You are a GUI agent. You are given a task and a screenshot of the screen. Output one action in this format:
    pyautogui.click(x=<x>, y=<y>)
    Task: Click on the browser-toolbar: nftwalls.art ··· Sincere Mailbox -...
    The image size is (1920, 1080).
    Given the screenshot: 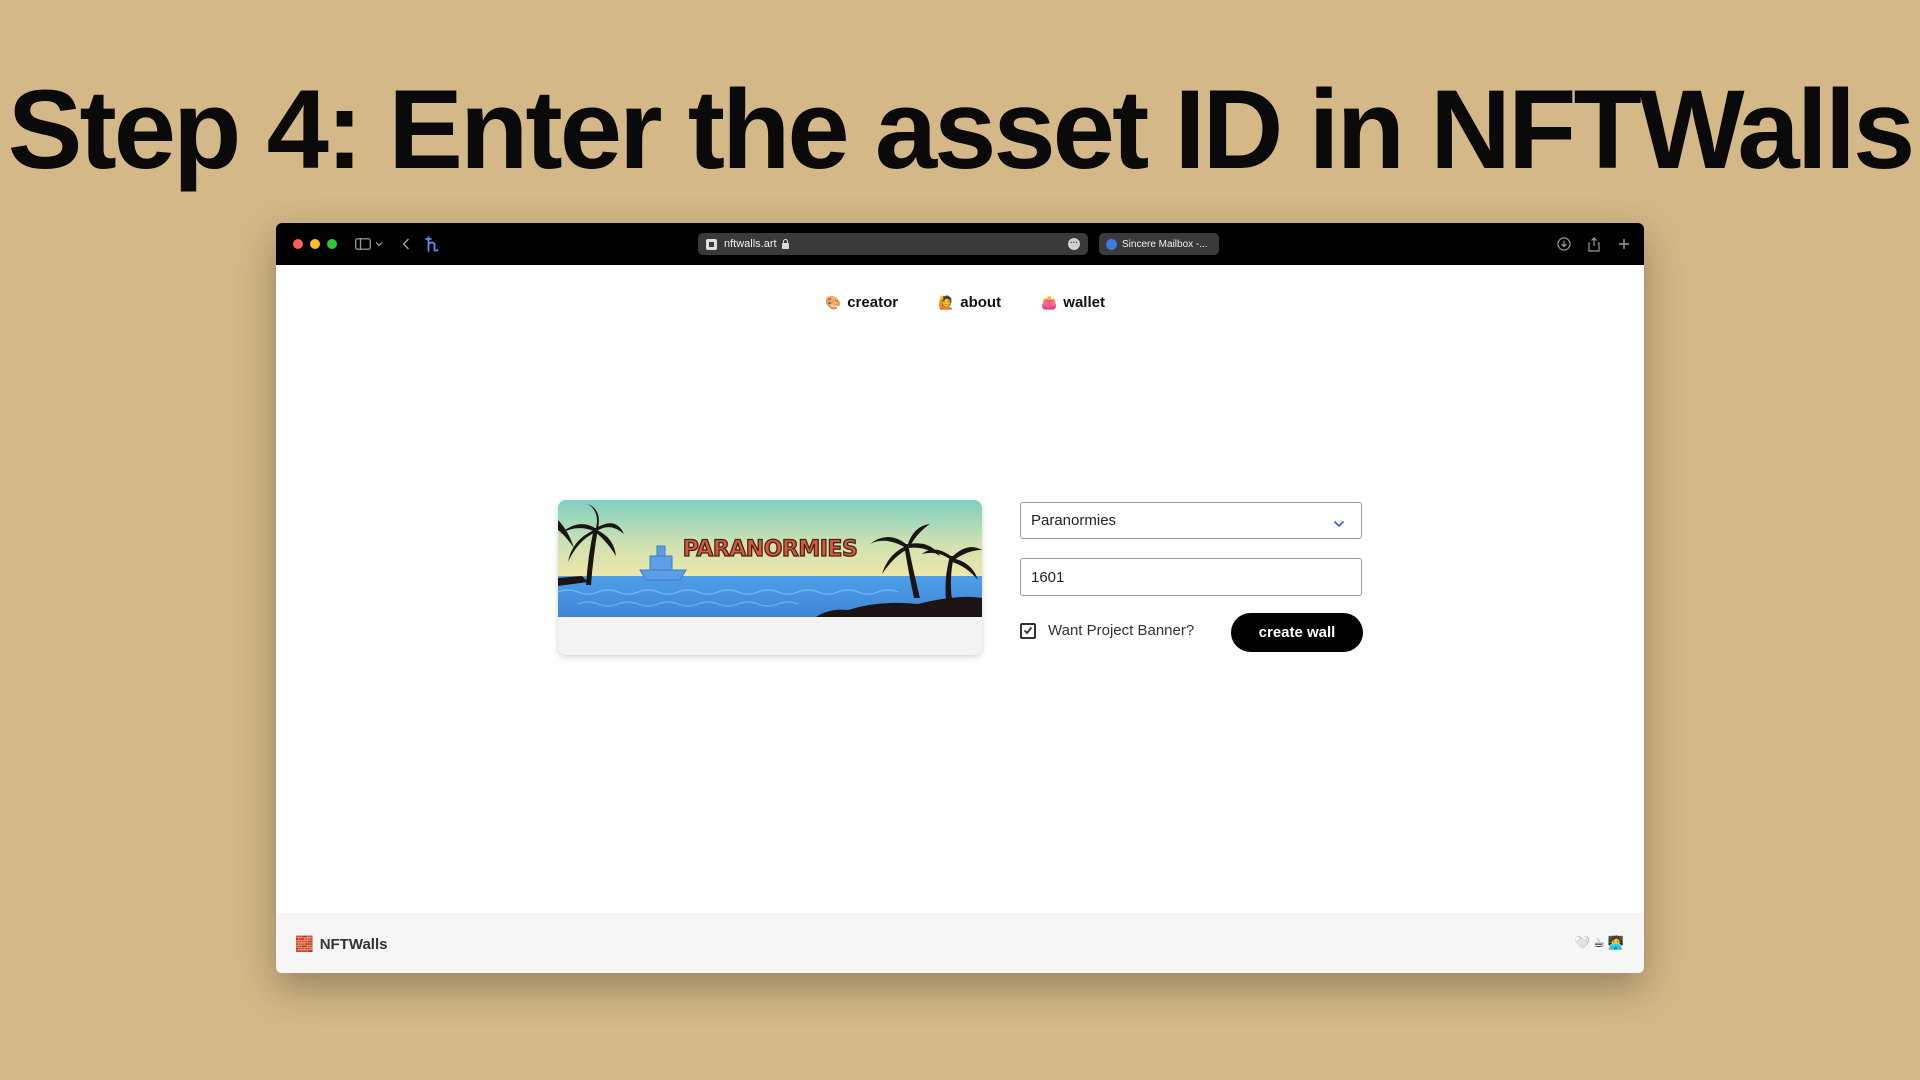 What is the action you would take?
    pyautogui.click(x=960, y=244)
    